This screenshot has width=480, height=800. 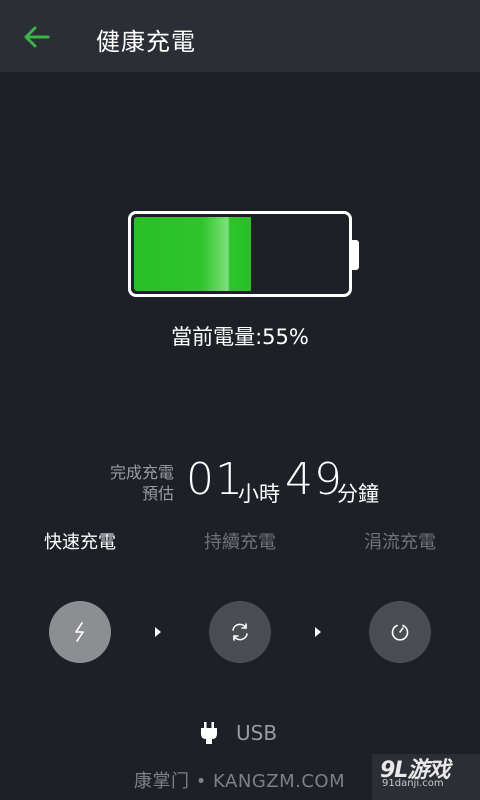 I want to click on power-source-label: USB, so click(x=257, y=733).